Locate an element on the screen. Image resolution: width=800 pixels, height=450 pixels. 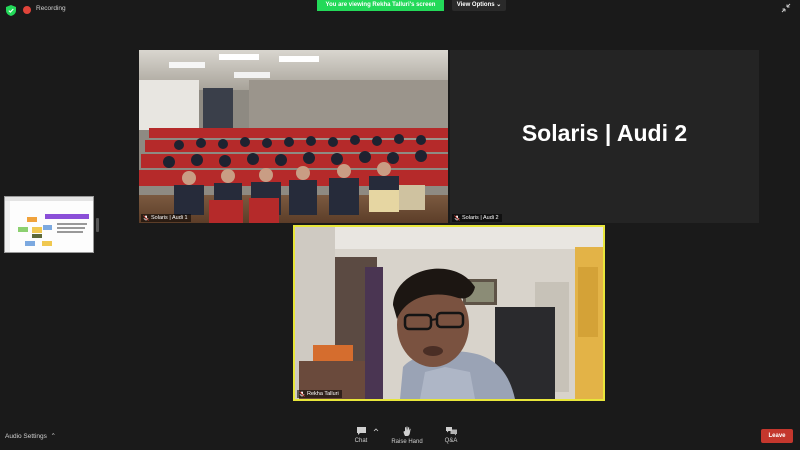
chat-label: Chat is located at coordinates (361, 441).